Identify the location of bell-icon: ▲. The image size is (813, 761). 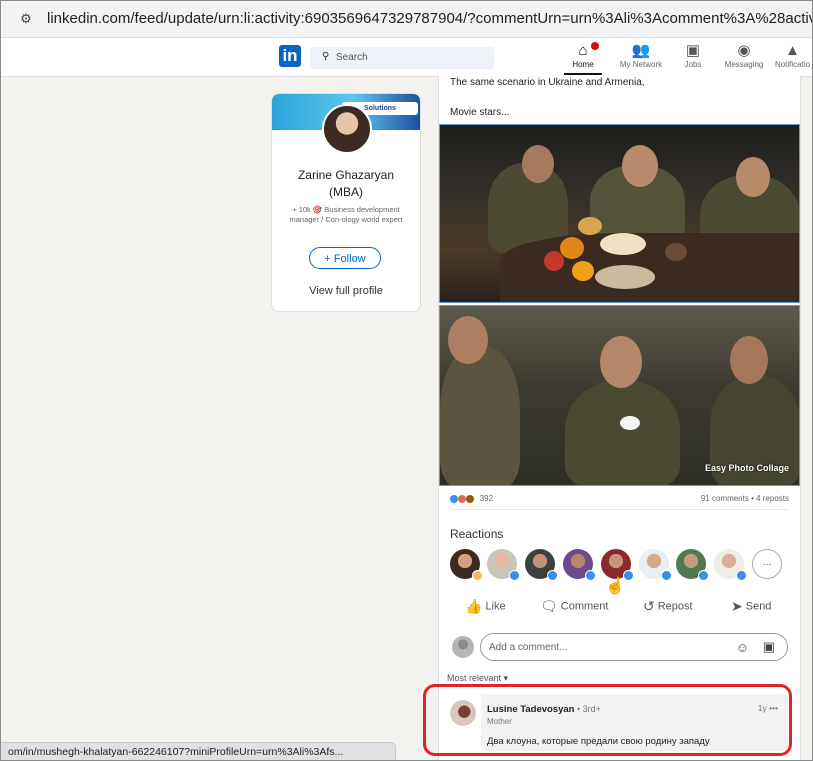
(792, 50).